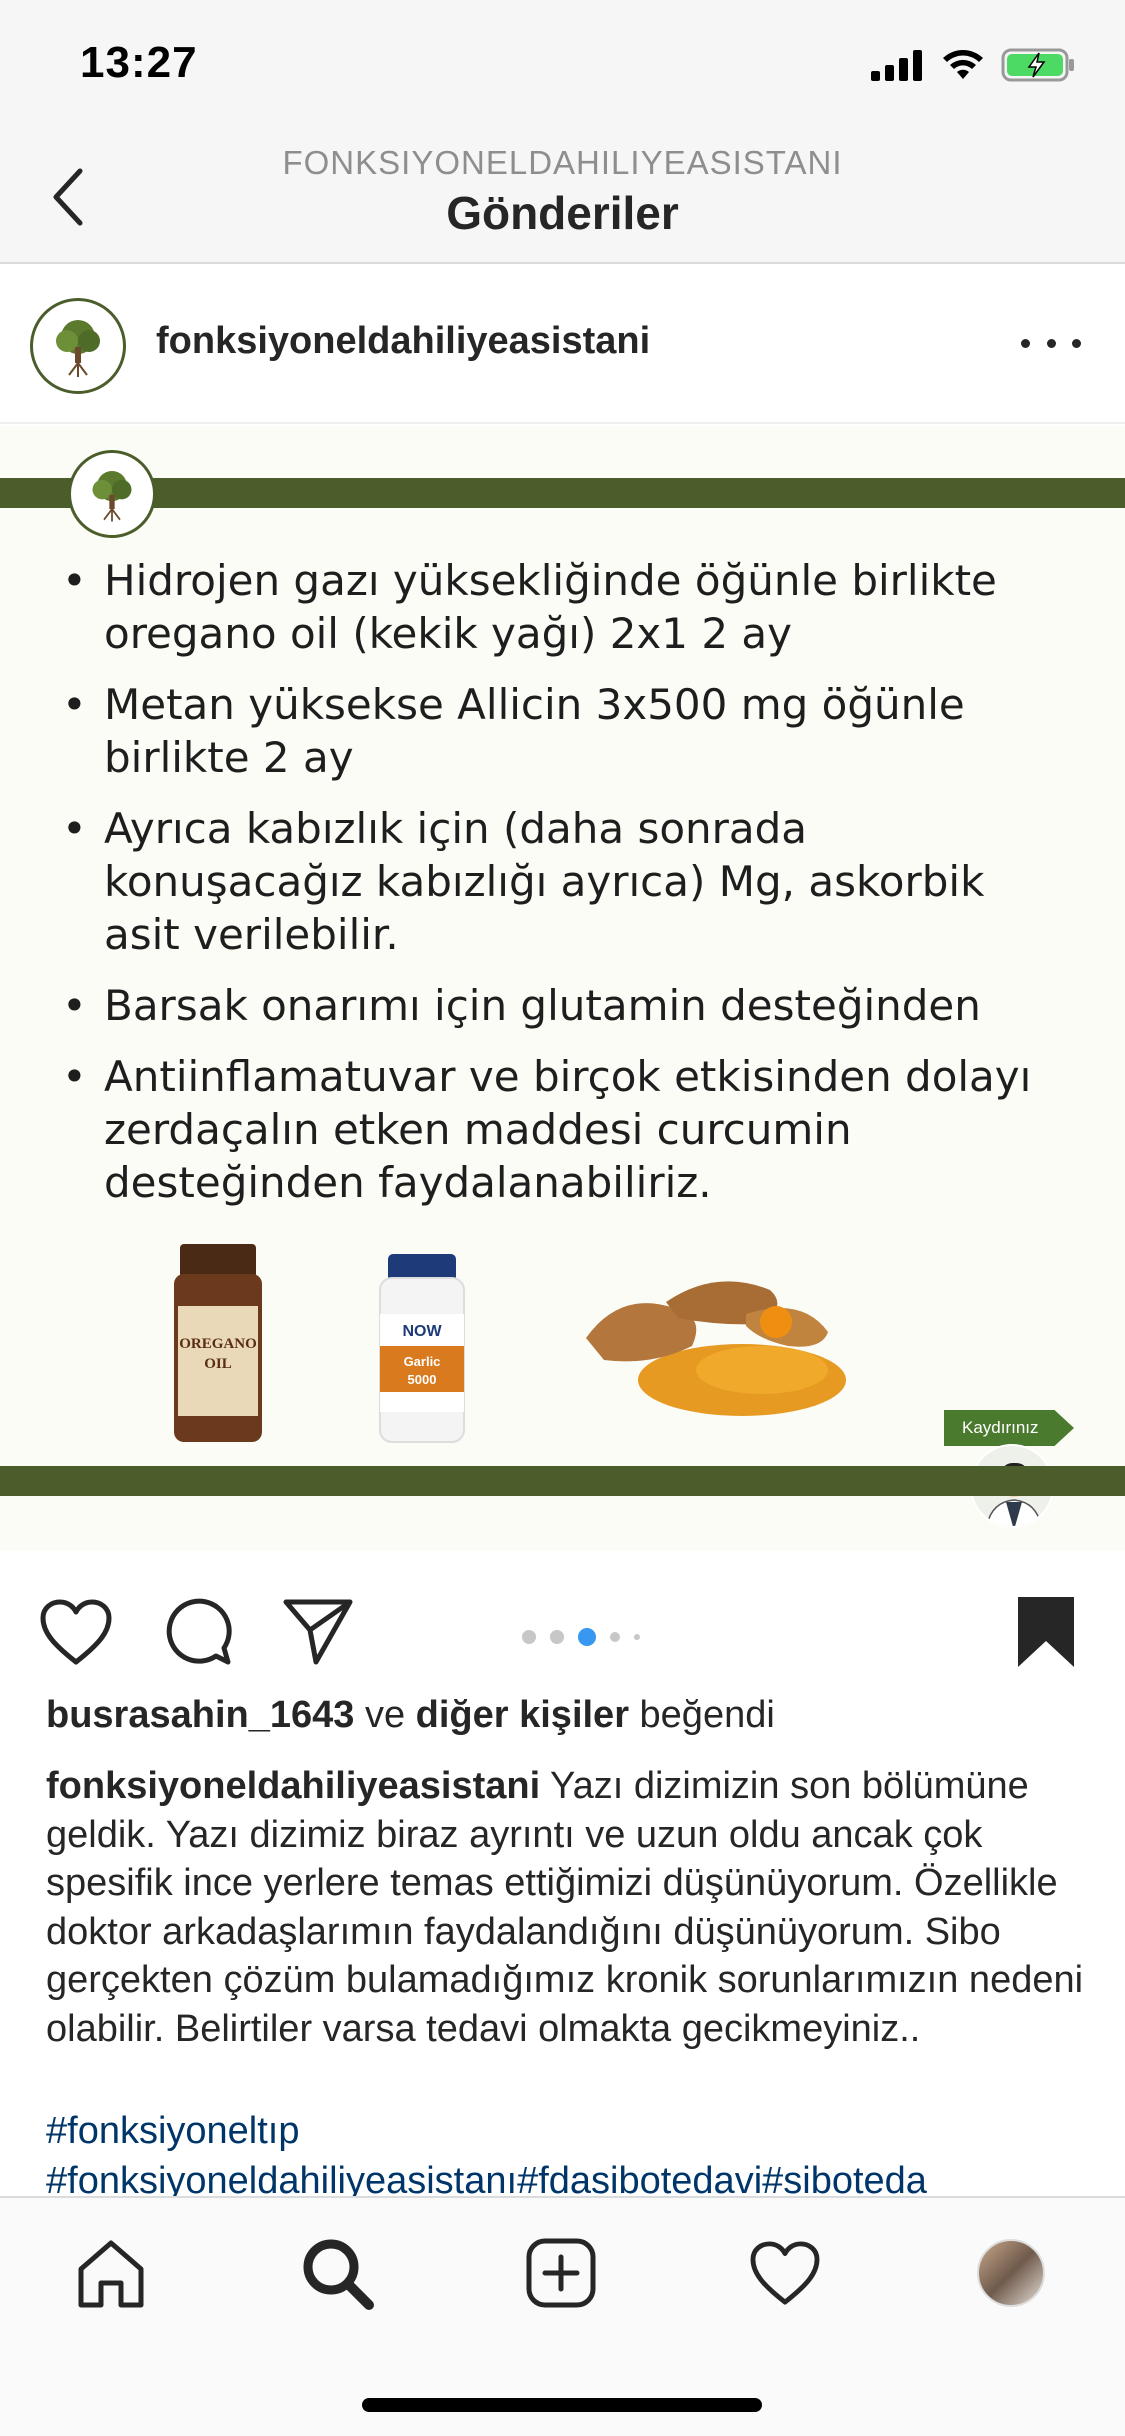  What do you see at coordinates (562, 162) in the screenshot?
I see `nav-subtitle: FONKSIYONELDAHILIYEASISTANI` at bounding box center [562, 162].